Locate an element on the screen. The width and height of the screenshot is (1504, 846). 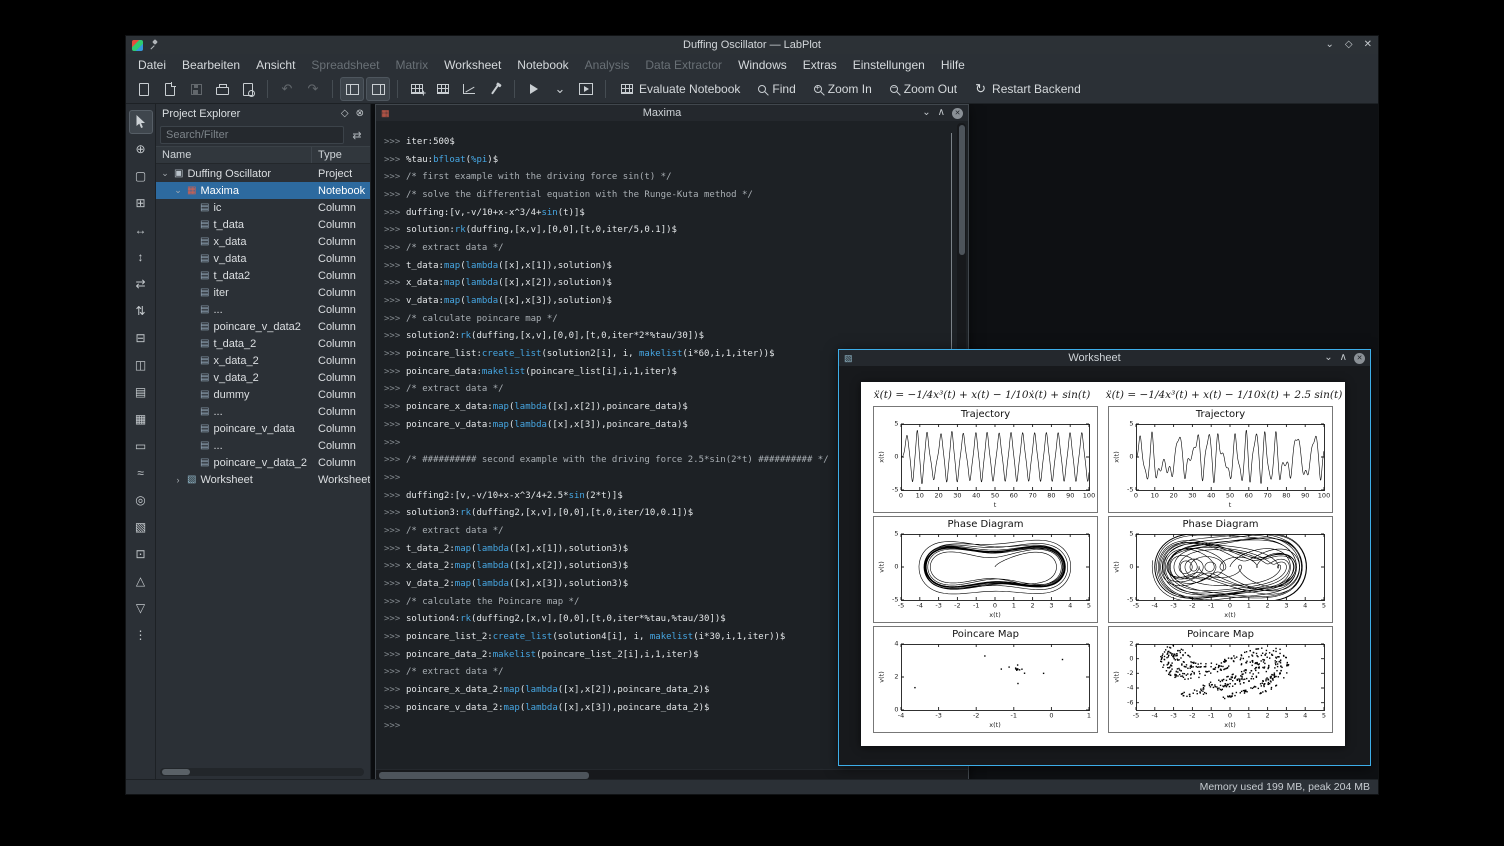
bar-tool-icon: ▭ is located at coordinates (141, 446).